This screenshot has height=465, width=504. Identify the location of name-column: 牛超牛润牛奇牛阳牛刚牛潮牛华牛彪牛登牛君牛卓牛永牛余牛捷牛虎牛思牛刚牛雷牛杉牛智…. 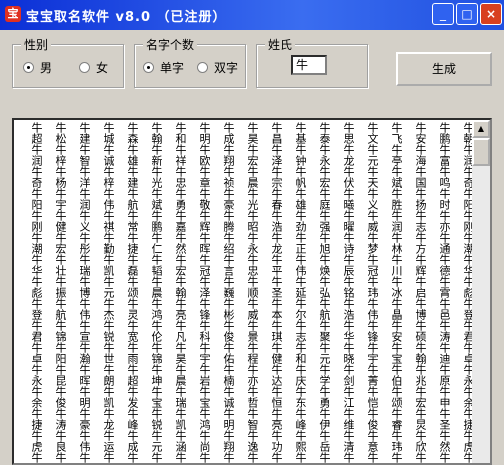
(36, 293).